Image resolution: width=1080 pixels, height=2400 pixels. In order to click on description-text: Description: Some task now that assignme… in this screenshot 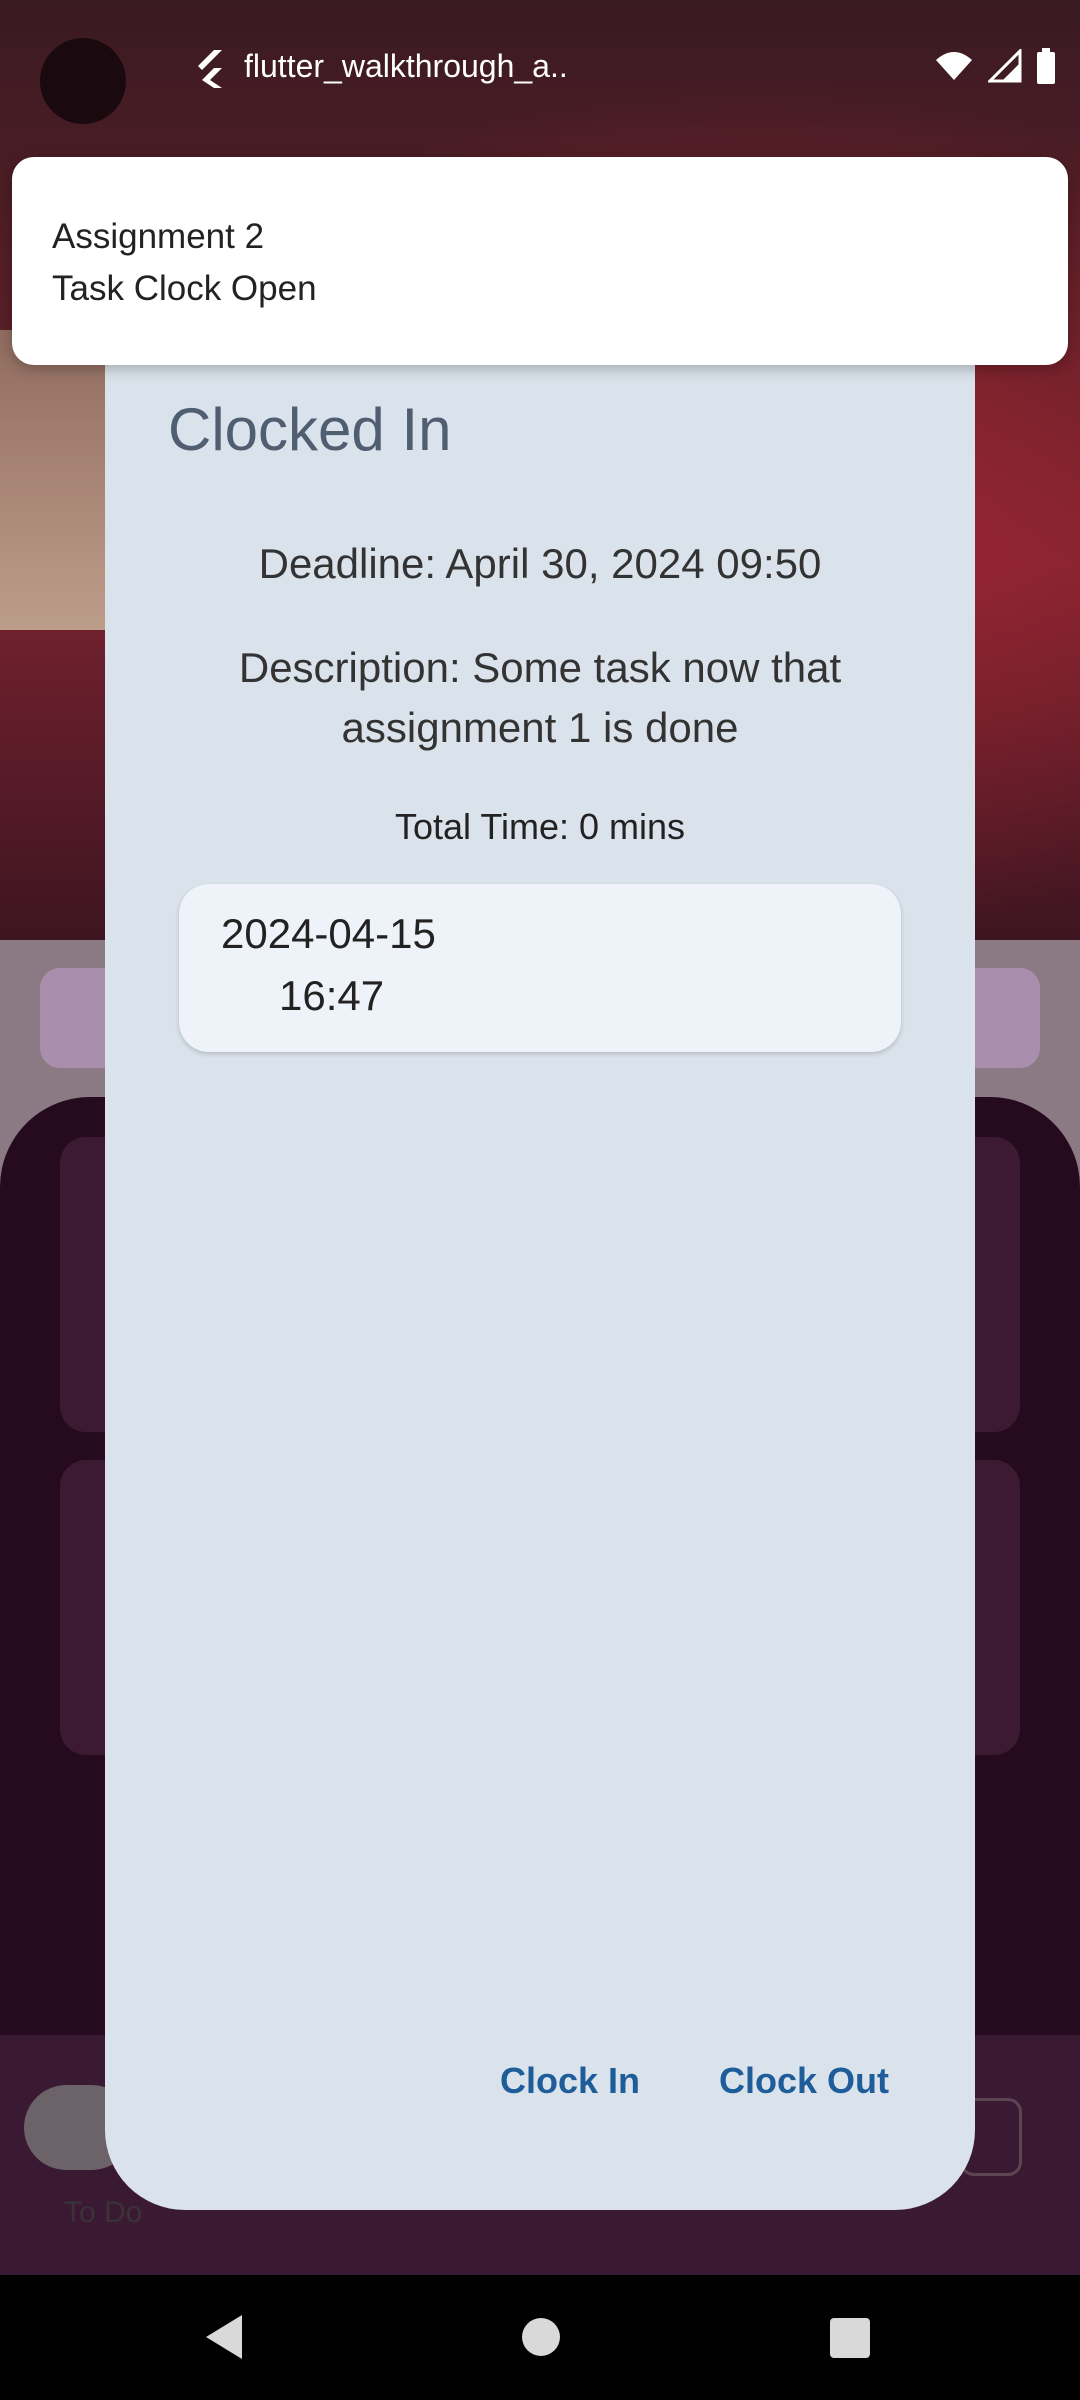, I will do `click(540, 697)`.